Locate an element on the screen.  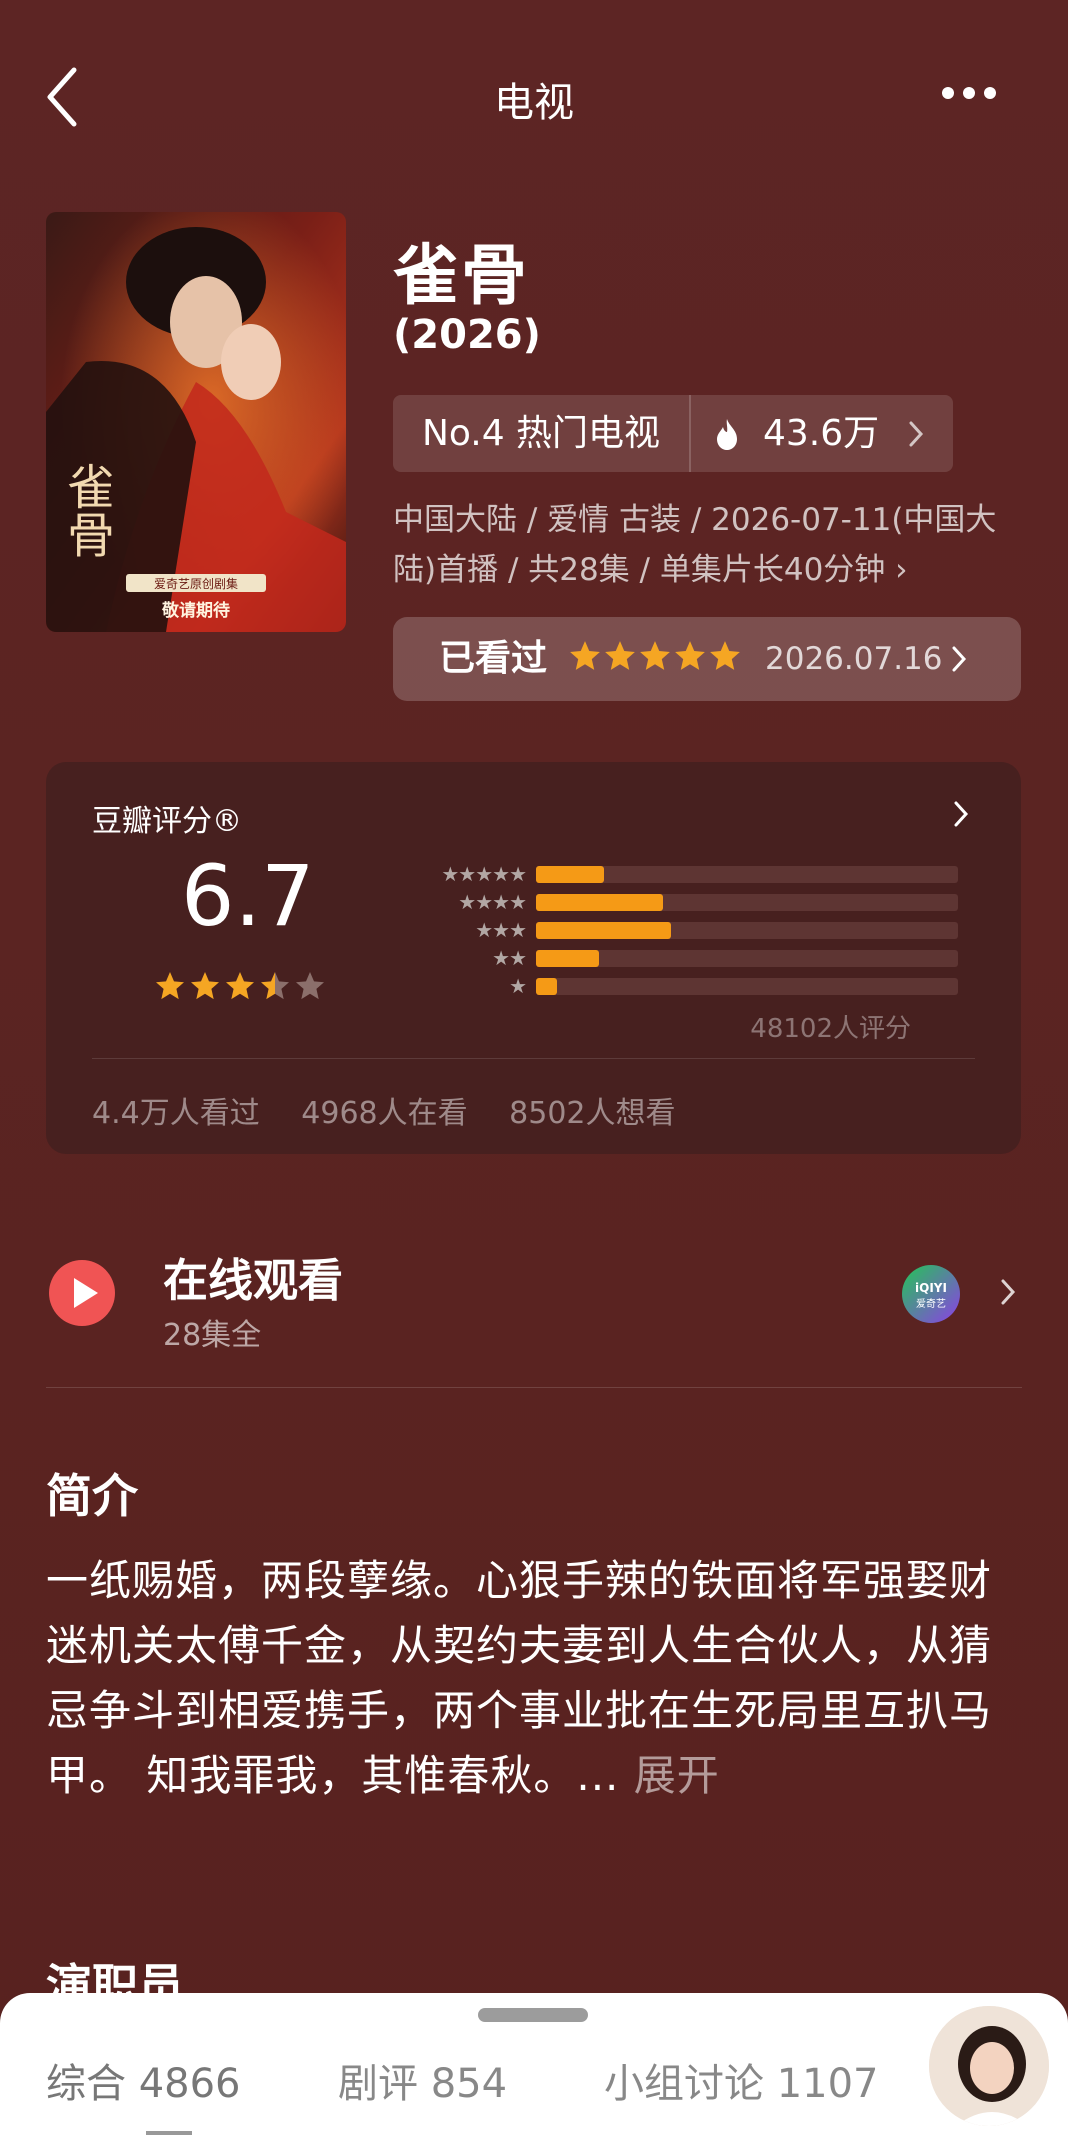
watched-label: 已看过 is located at coordinates (493, 658).